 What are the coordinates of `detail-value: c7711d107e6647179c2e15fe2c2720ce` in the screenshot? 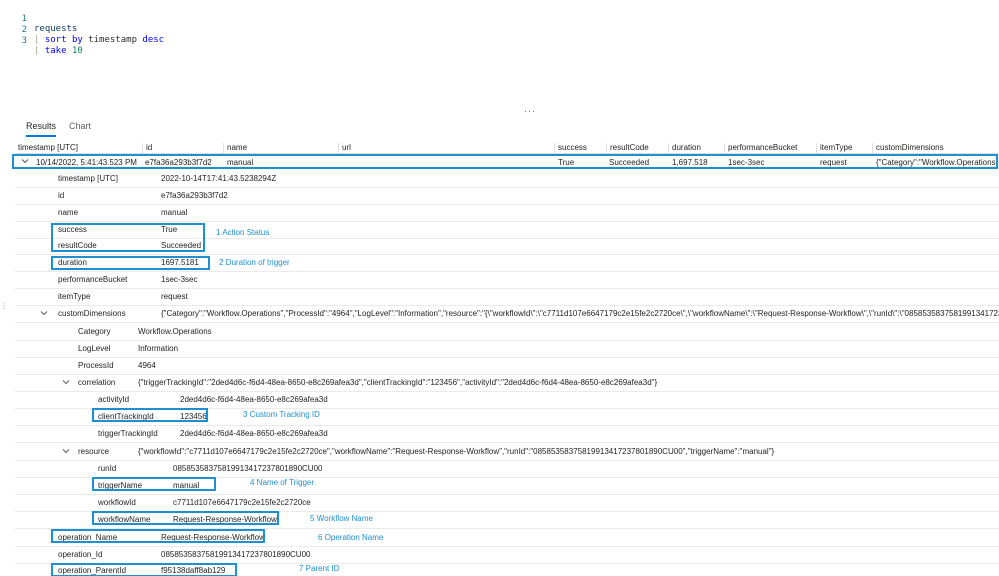 It's located at (242, 502).